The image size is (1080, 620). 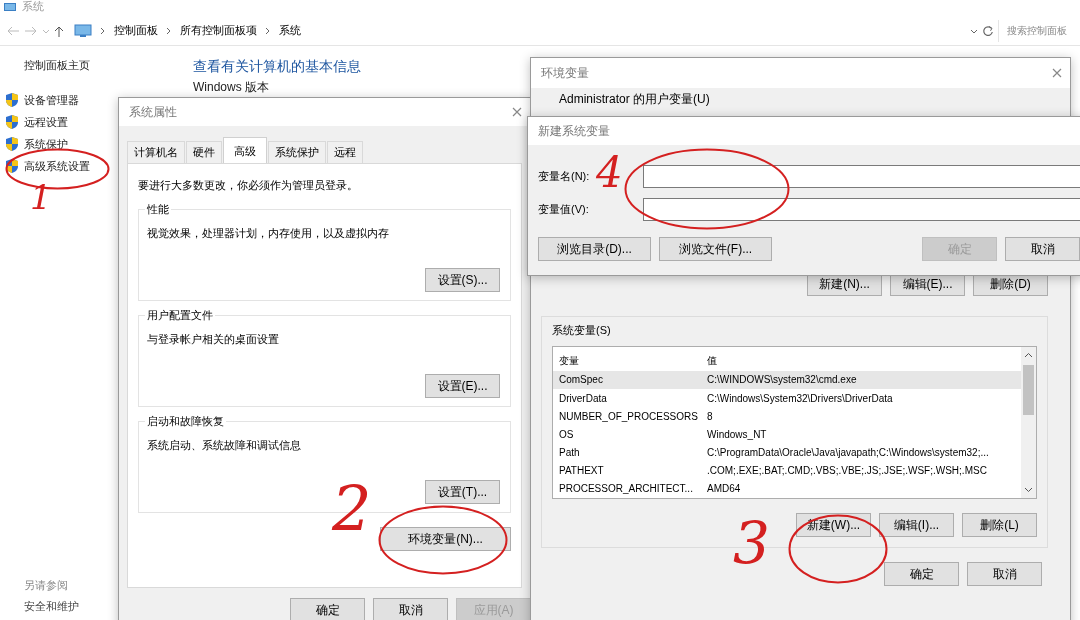 What do you see at coordinates (83, 30) in the screenshot?
I see `computer-icon` at bounding box center [83, 30].